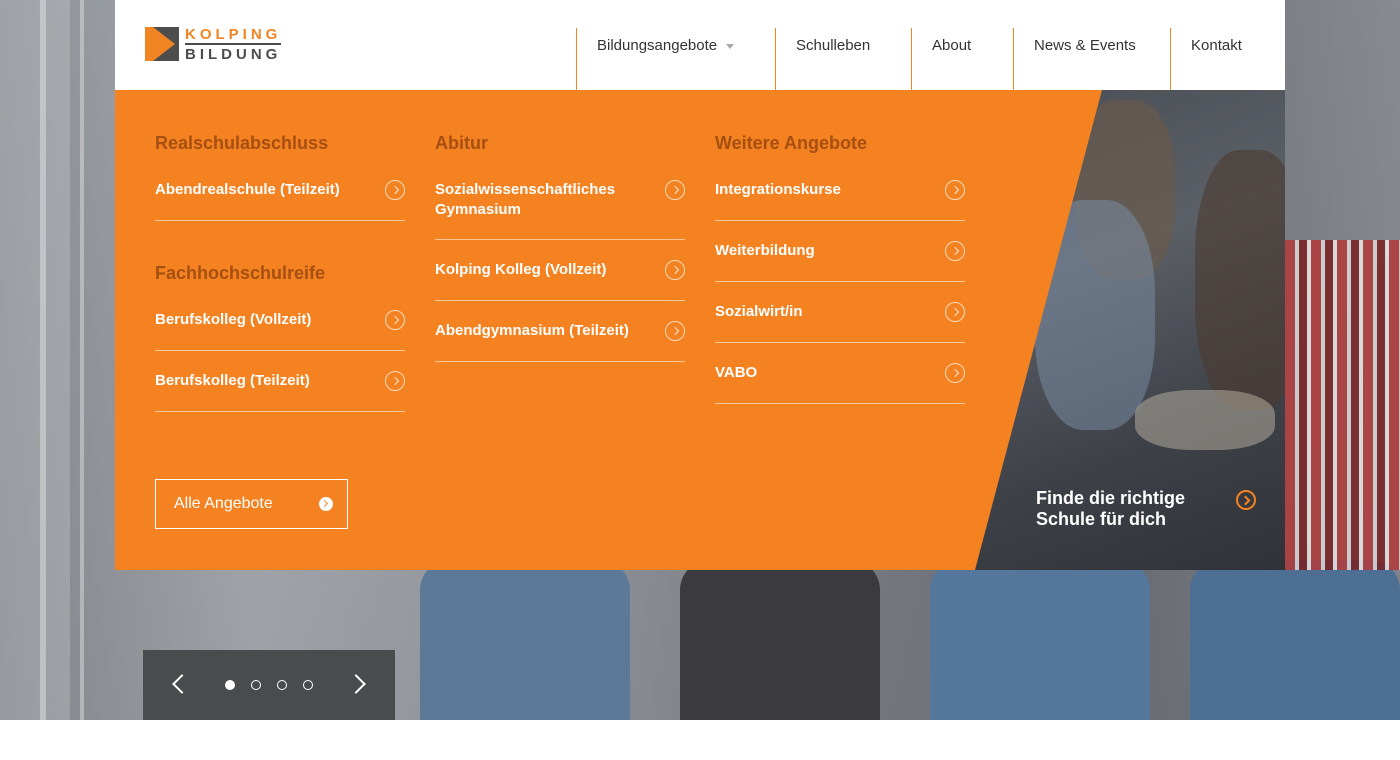 This screenshot has width=1400, height=760. I want to click on menu-link-label: Berufskolleg (Teilzeit), so click(232, 380).